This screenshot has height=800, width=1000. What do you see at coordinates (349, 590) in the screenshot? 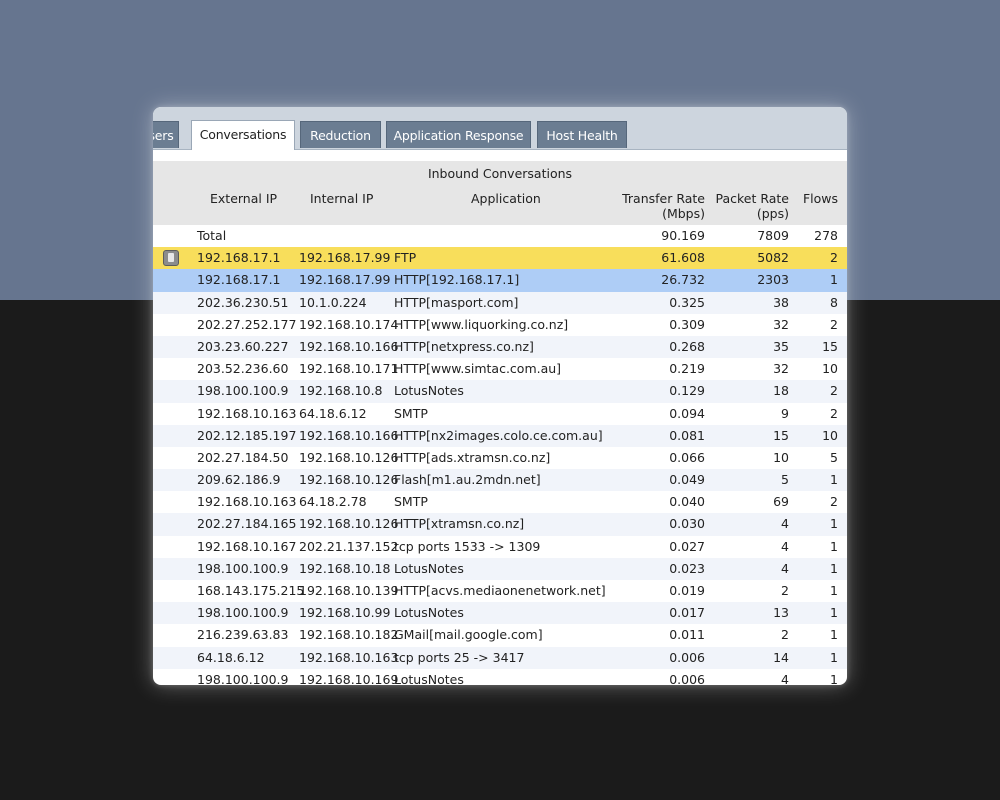
I see `internal-ip-cell: 192.168.10.139` at bounding box center [349, 590].